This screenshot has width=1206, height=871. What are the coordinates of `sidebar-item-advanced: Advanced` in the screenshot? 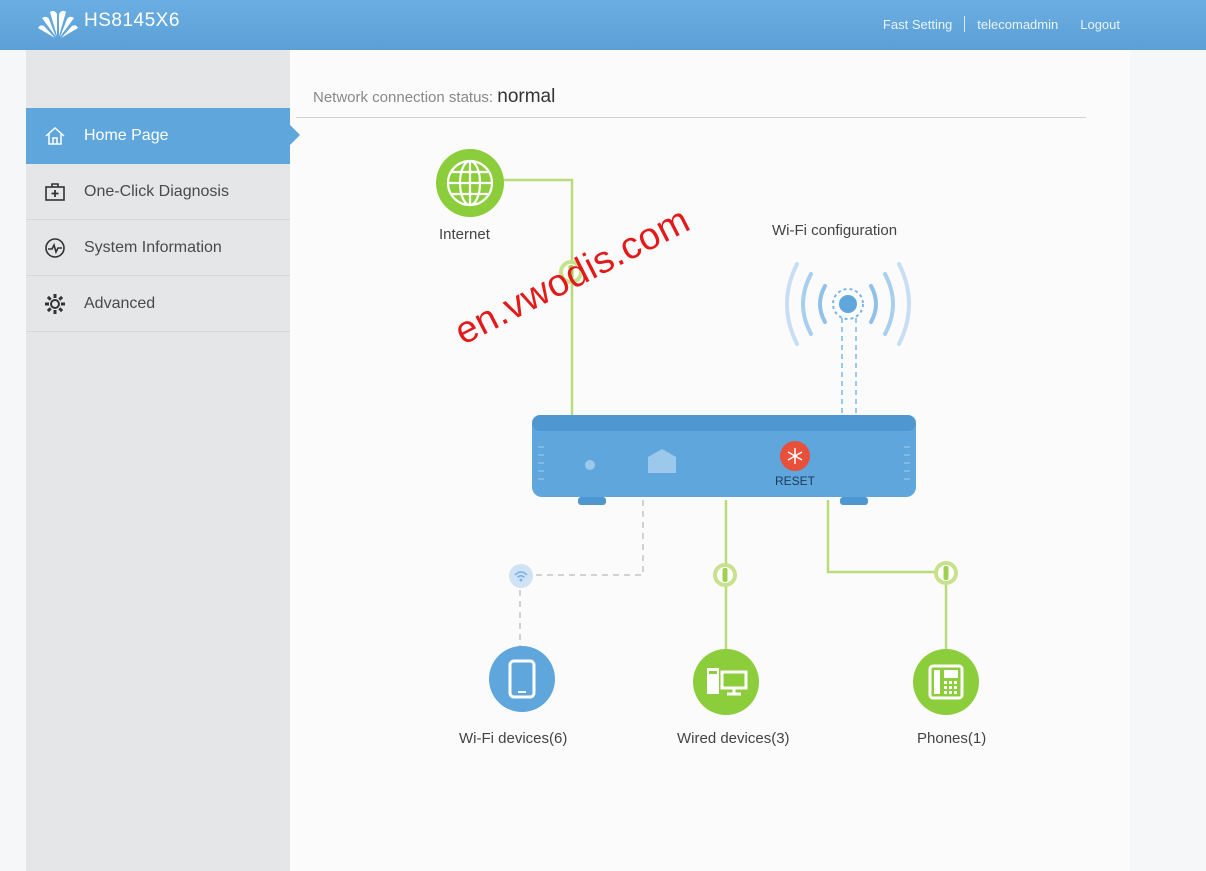 It's located at (158, 304).